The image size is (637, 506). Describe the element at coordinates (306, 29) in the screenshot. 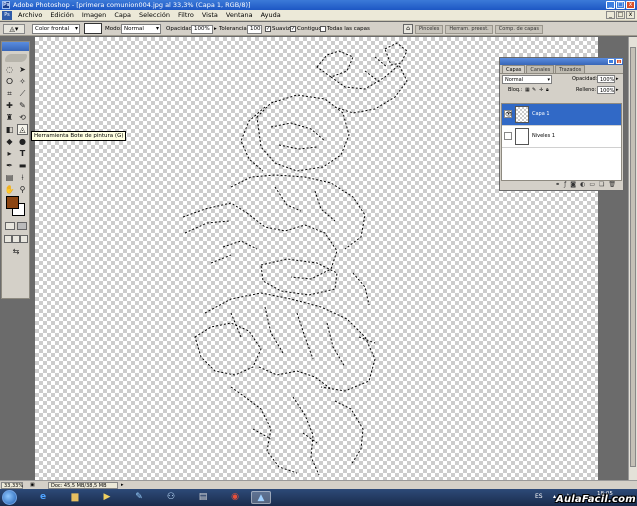

I see `contiguous-option: ✓ Contiguo` at that location.